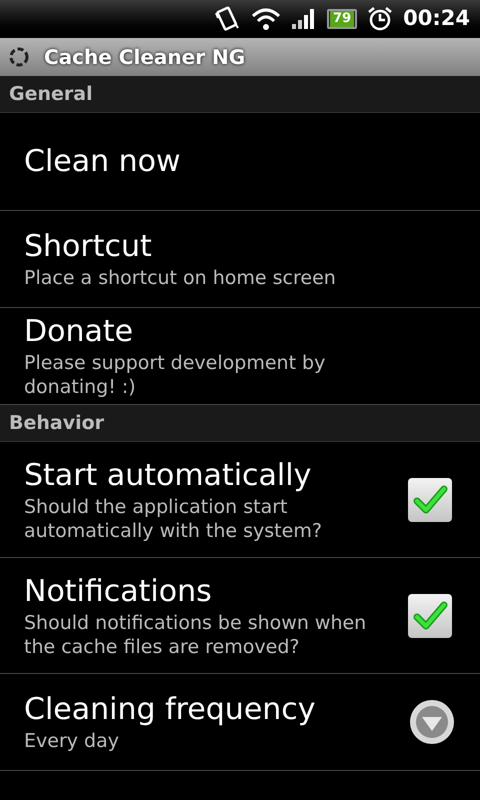 The image size is (480, 800). Describe the element at coordinates (145, 57) in the screenshot. I see `window-title: Cache Cleaner NG` at that location.